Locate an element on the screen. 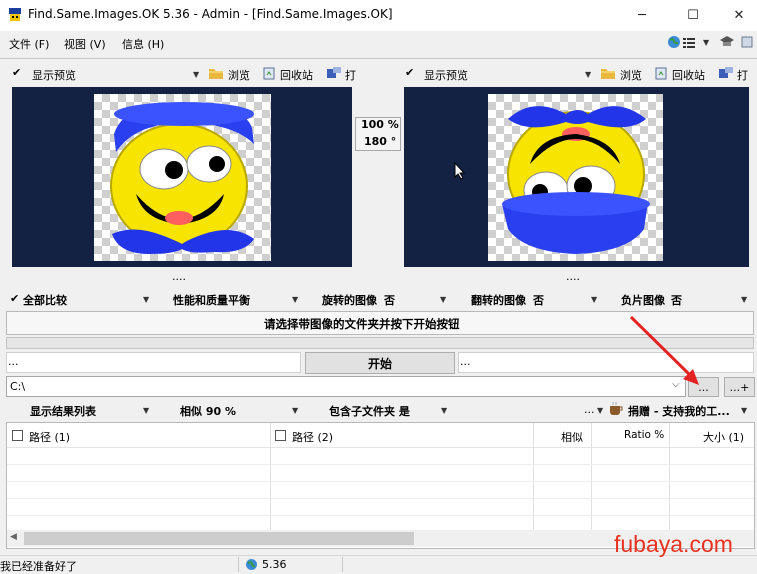  negative-images-value: 否 is located at coordinates (676, 300).